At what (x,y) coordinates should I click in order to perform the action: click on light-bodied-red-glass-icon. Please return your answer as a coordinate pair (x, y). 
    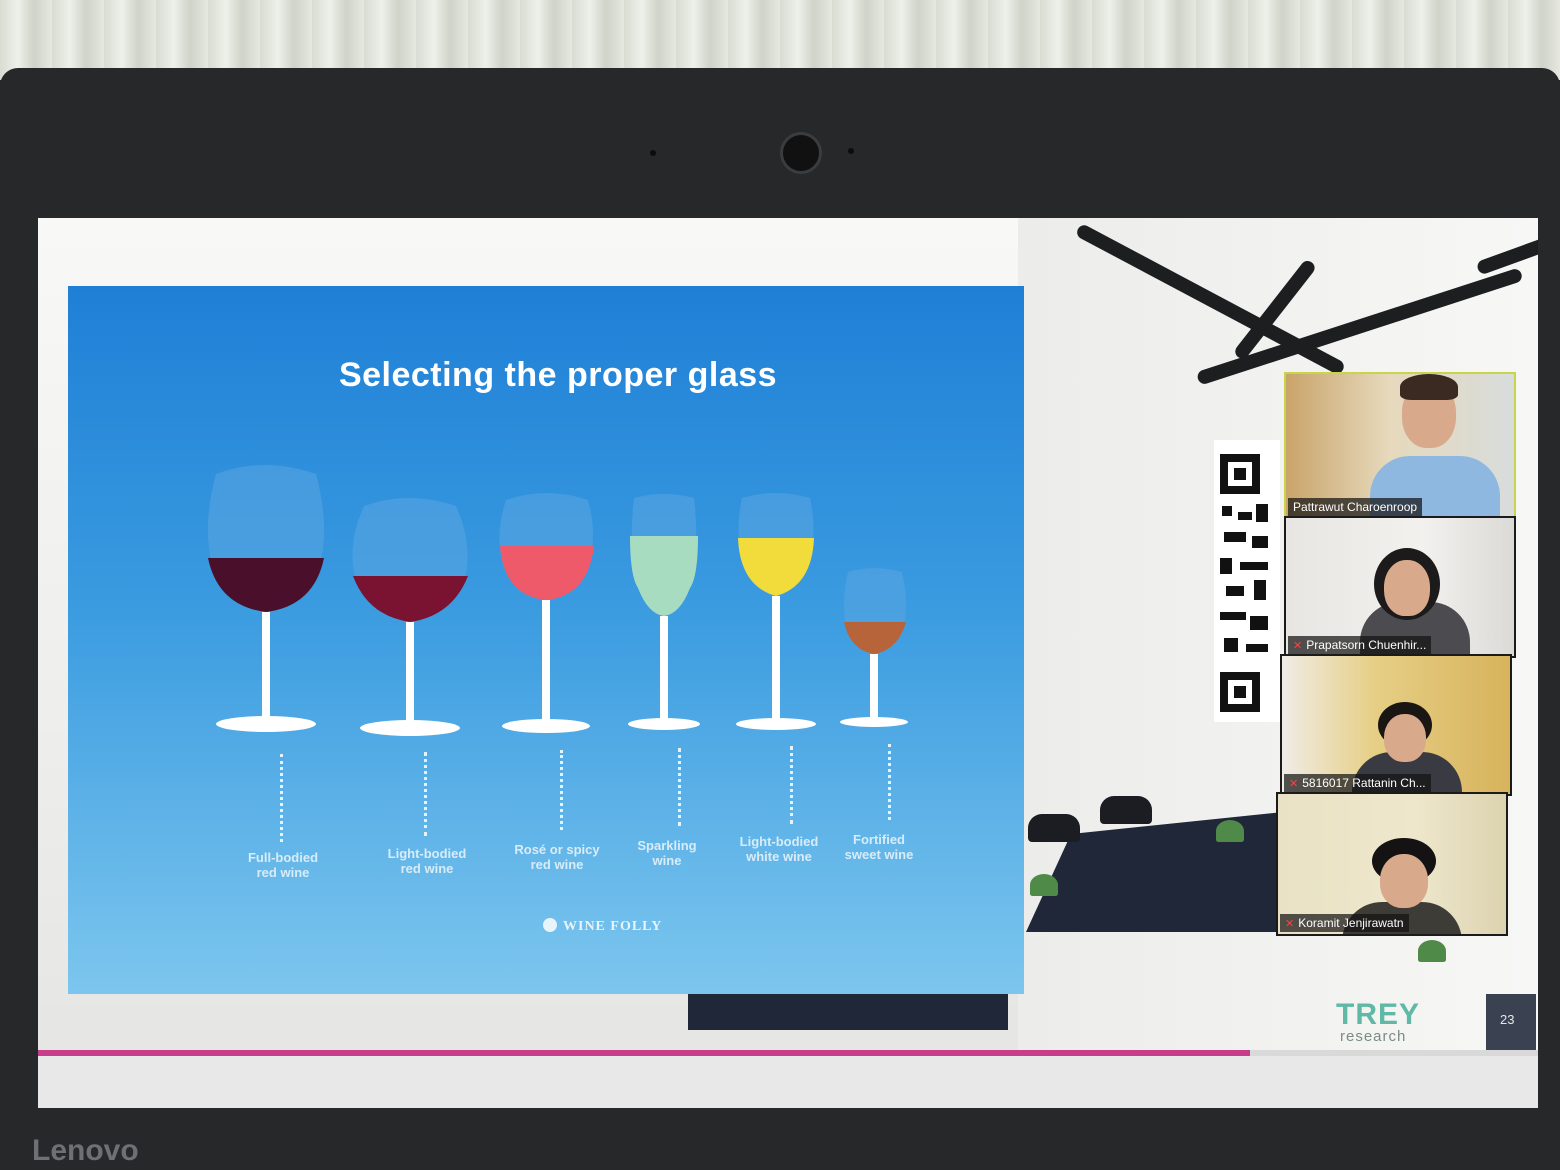
    Looking at the image, I should click on (410, 617).